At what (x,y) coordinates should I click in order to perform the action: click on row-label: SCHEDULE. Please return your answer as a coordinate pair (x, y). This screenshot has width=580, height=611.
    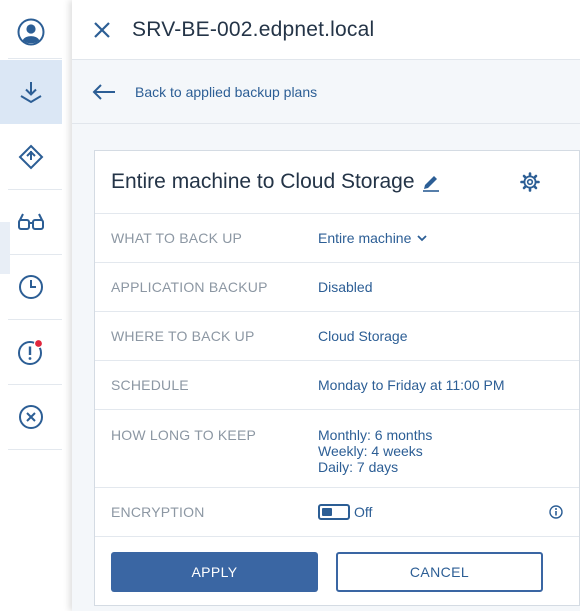
    Looking at the image, I should click on (150, 385).